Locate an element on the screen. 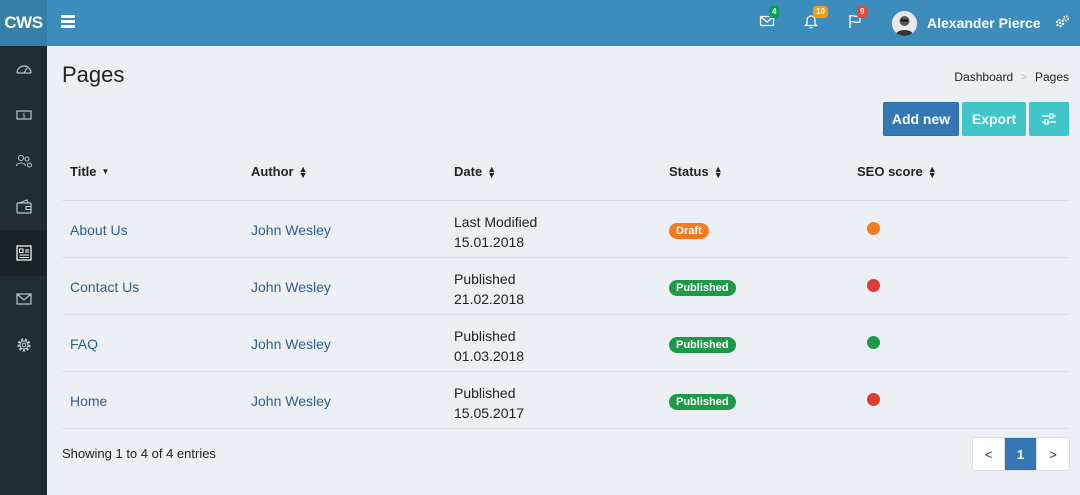 The width and height of the screenshot is (1080, 495). messages-button: 4 is located at coordinates (769, 19).